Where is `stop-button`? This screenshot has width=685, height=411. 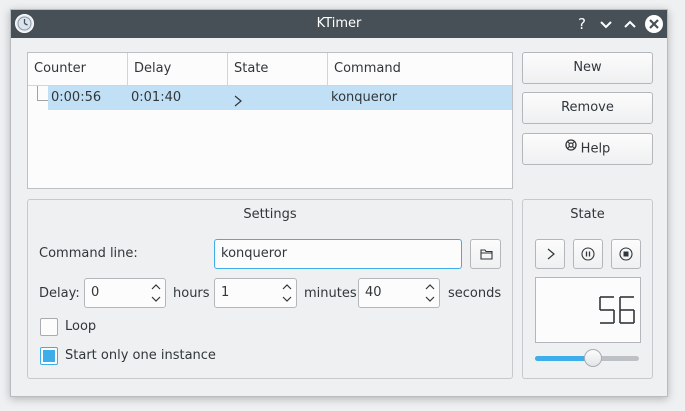
stop-button is located at coordinates (626, 254).